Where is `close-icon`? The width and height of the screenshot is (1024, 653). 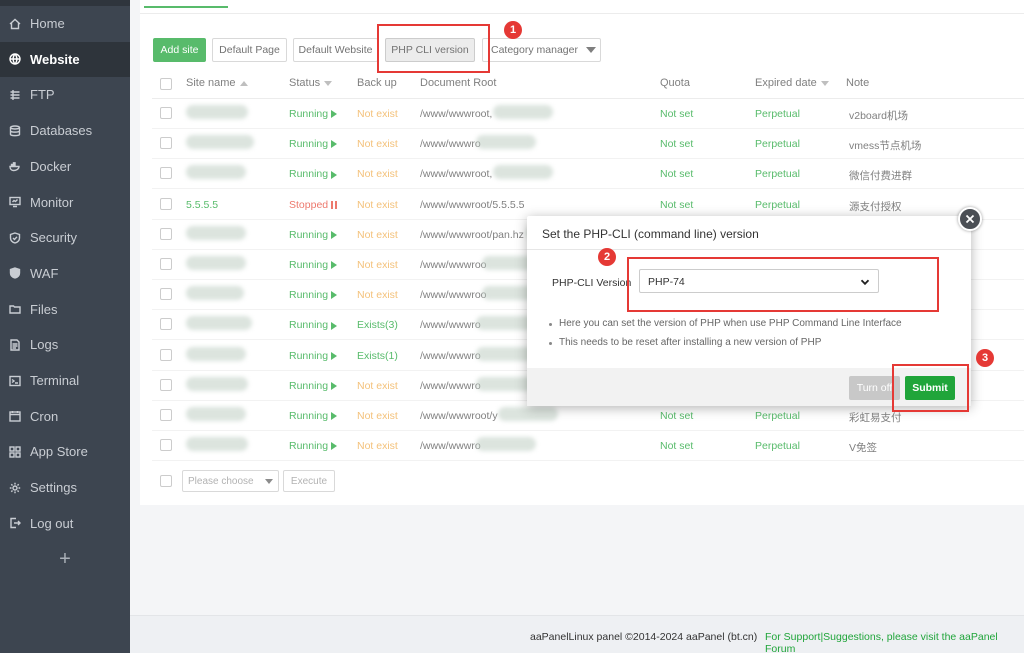
close-icon is located at coordinates (970, 219).